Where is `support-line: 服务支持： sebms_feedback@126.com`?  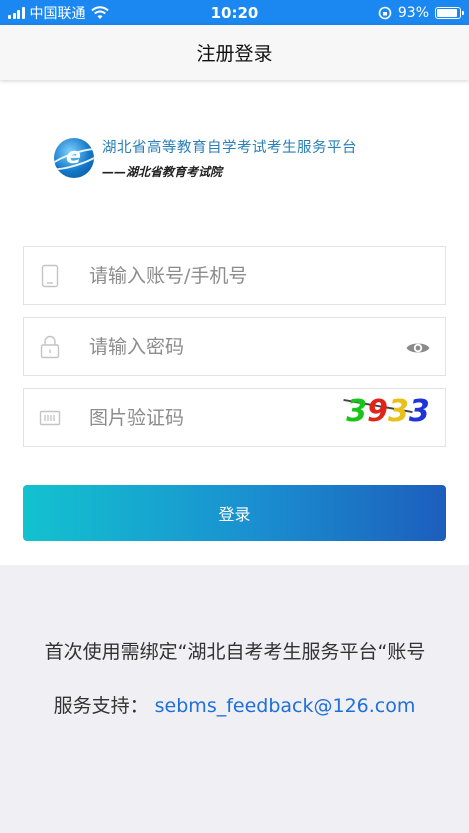
support-line: 服务支持： sebms_feedback@126.com is located at coordinates (234, 706).